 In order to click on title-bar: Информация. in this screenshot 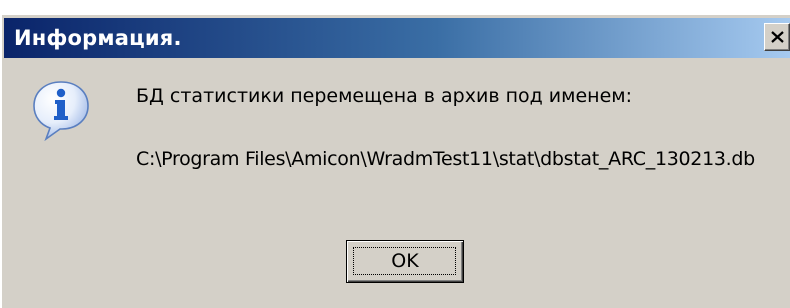, I will do `click(397, 38)`.